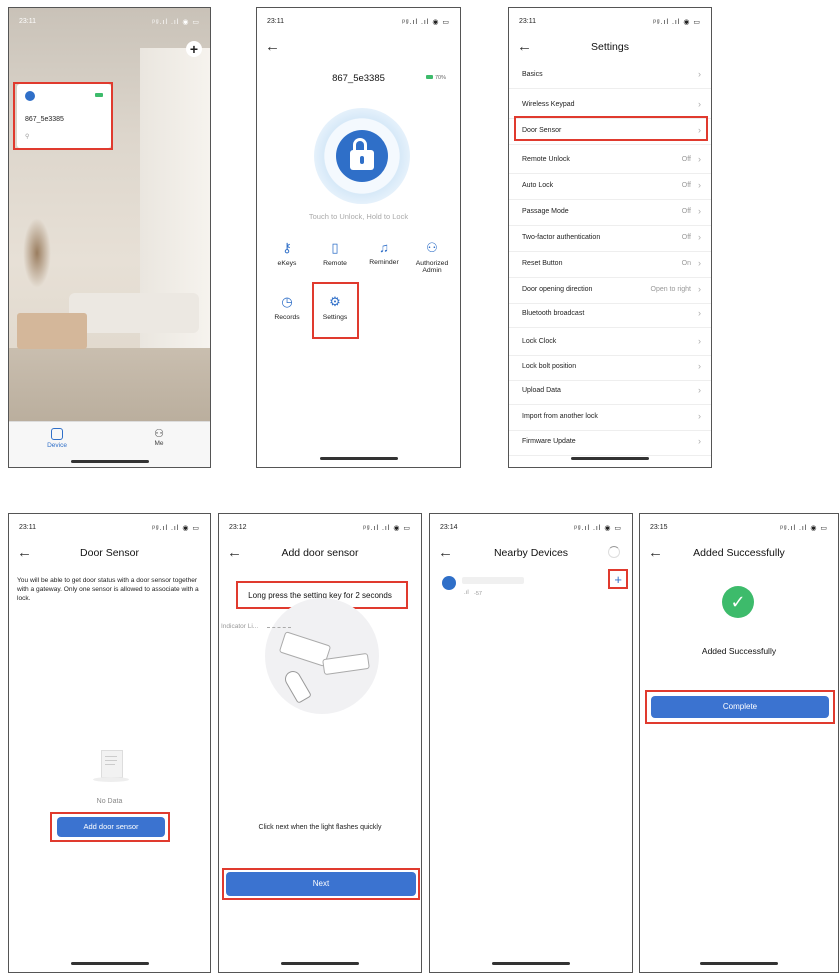  I want to click on nav-bar: ← Nearby Devices, so click(531, 554).